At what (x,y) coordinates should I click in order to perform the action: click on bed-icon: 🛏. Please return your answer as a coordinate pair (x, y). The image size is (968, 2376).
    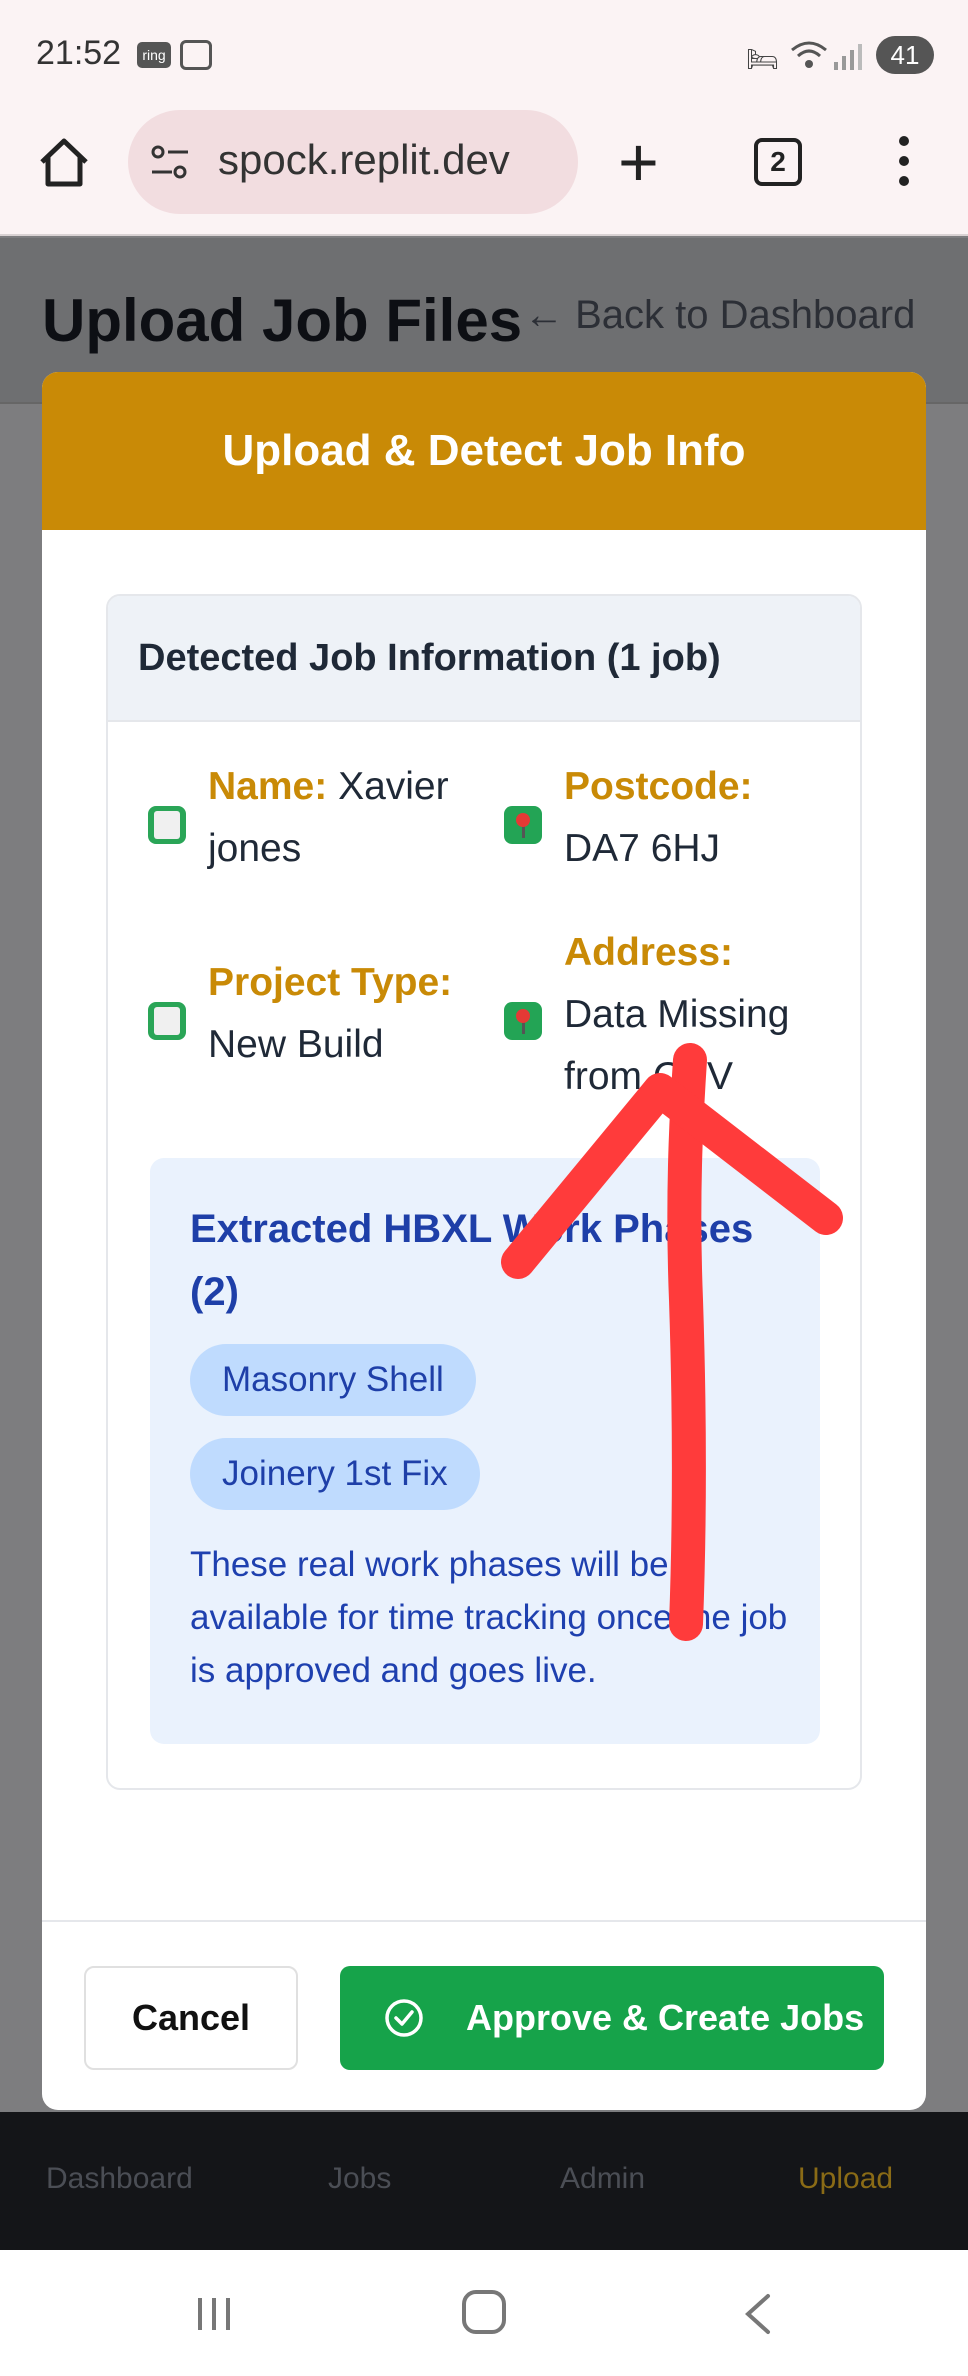
    Looking at the image, I should click on (763, 59).